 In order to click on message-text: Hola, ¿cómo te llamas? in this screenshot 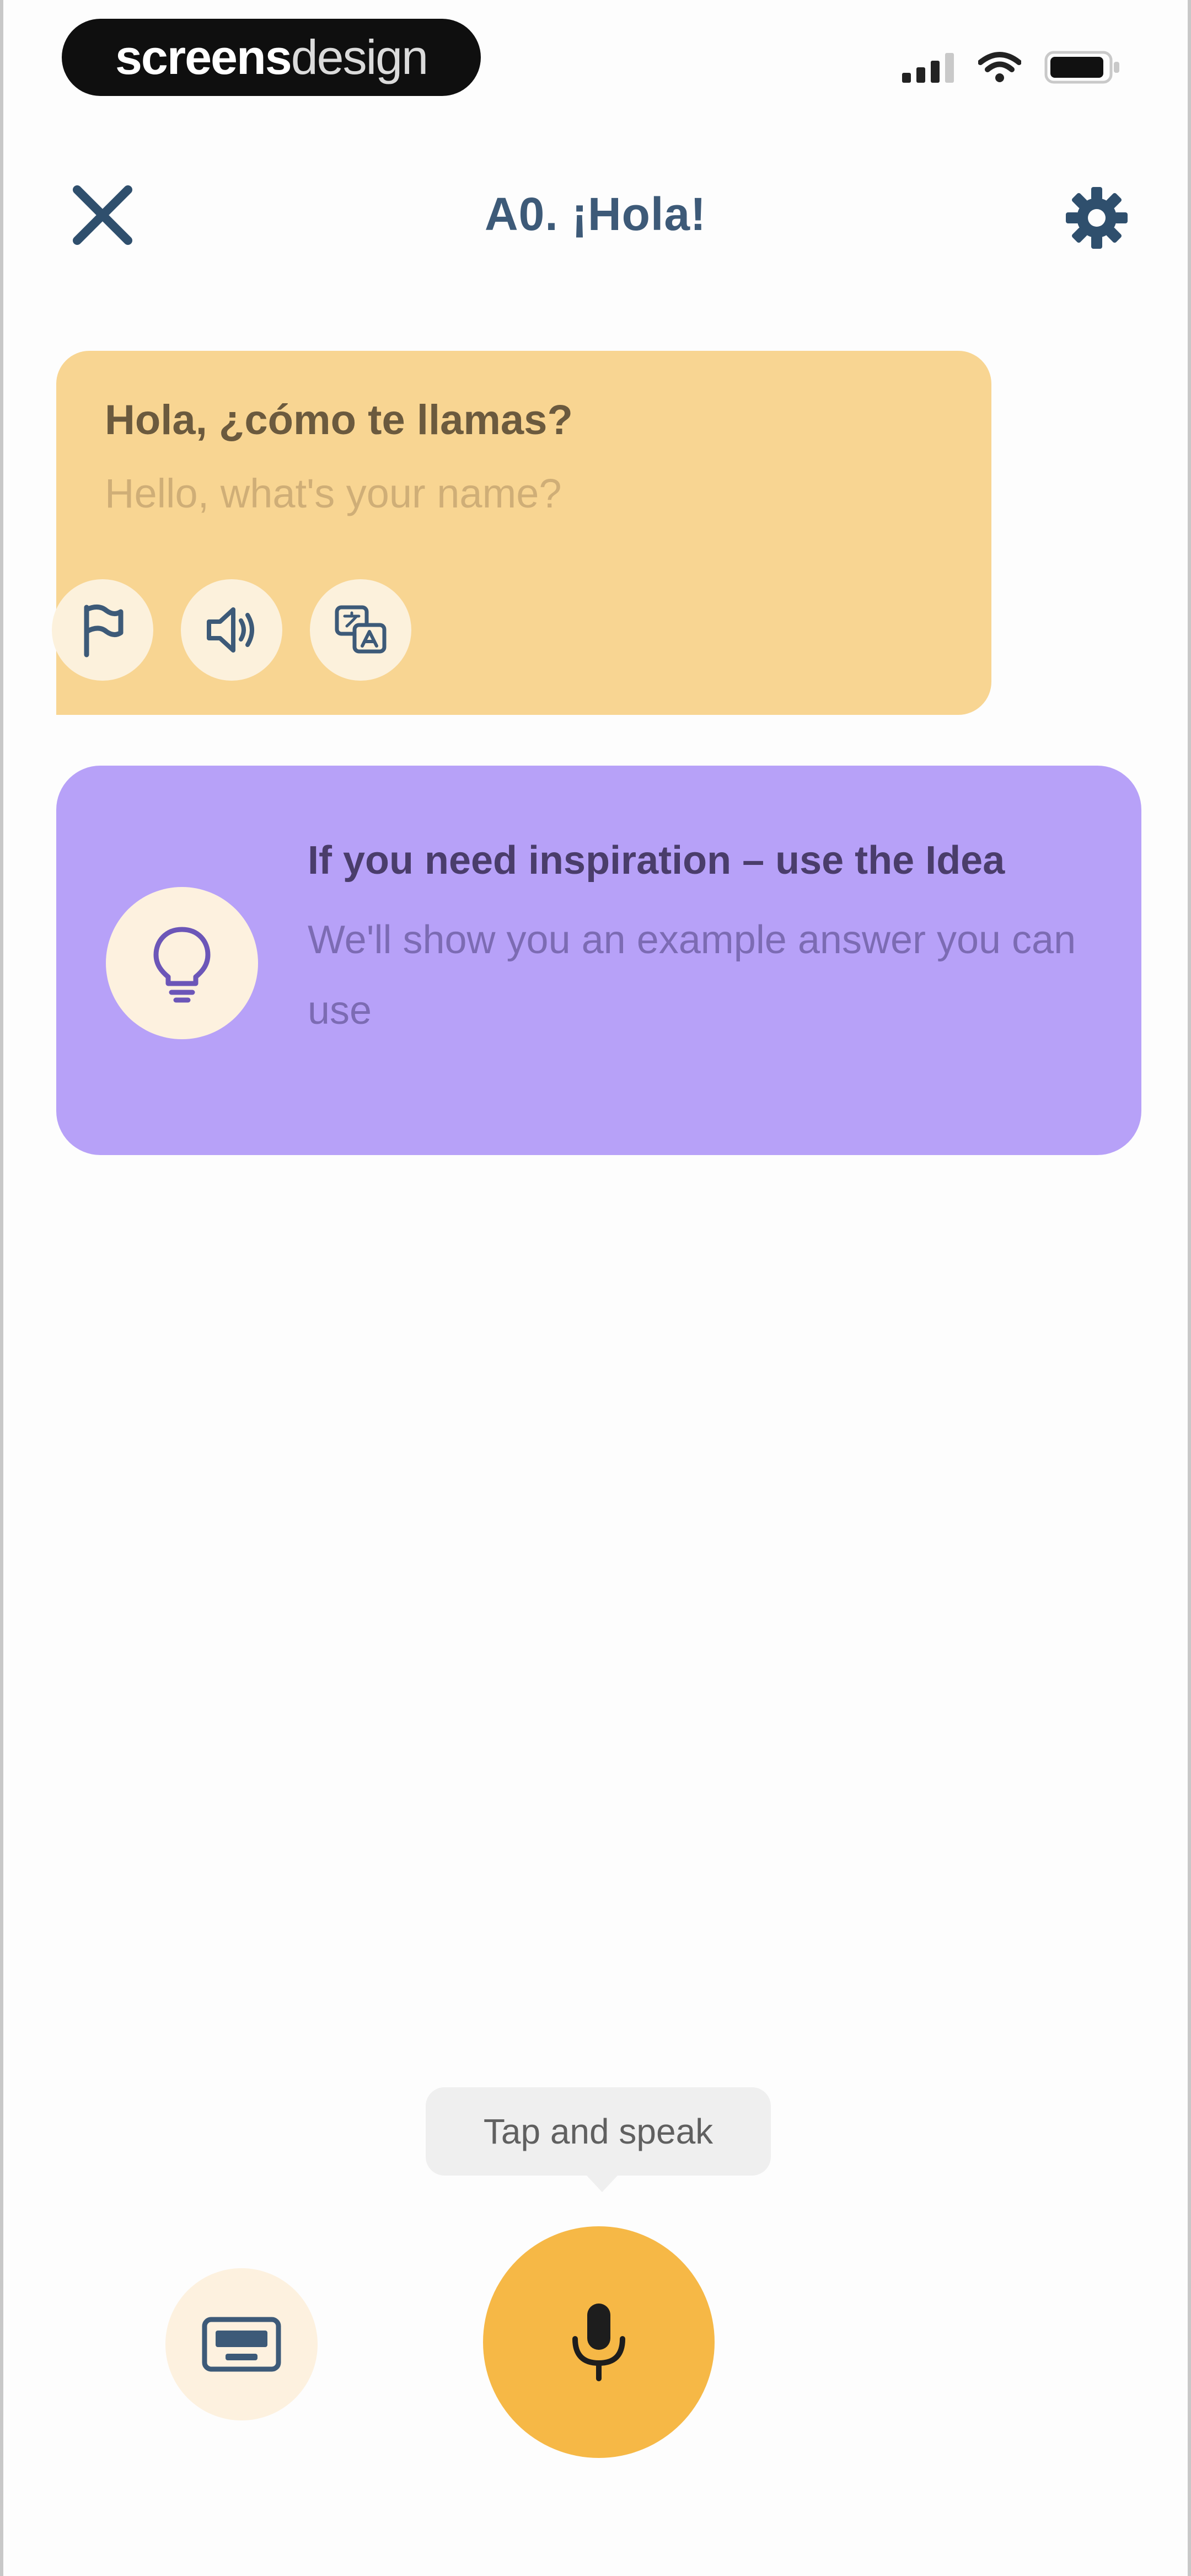, I will do `click(339, 420)`.